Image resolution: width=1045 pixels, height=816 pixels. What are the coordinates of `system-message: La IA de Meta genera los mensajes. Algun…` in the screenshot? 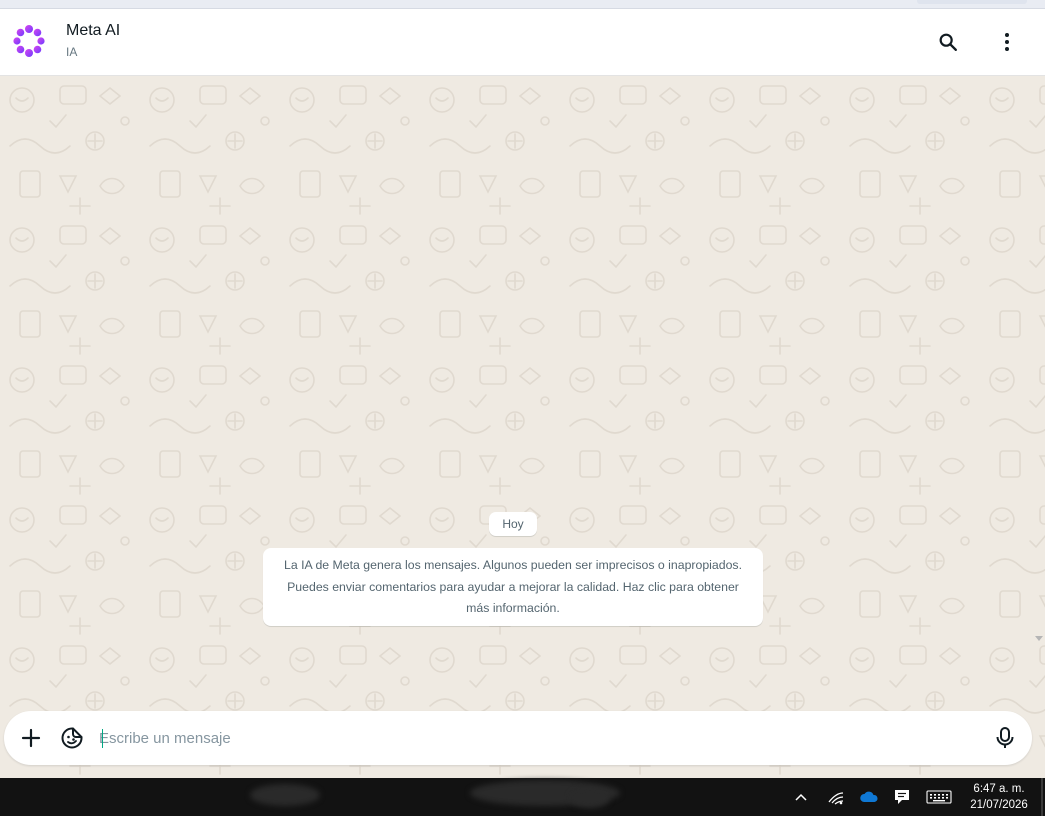 It's located at (513, 587).